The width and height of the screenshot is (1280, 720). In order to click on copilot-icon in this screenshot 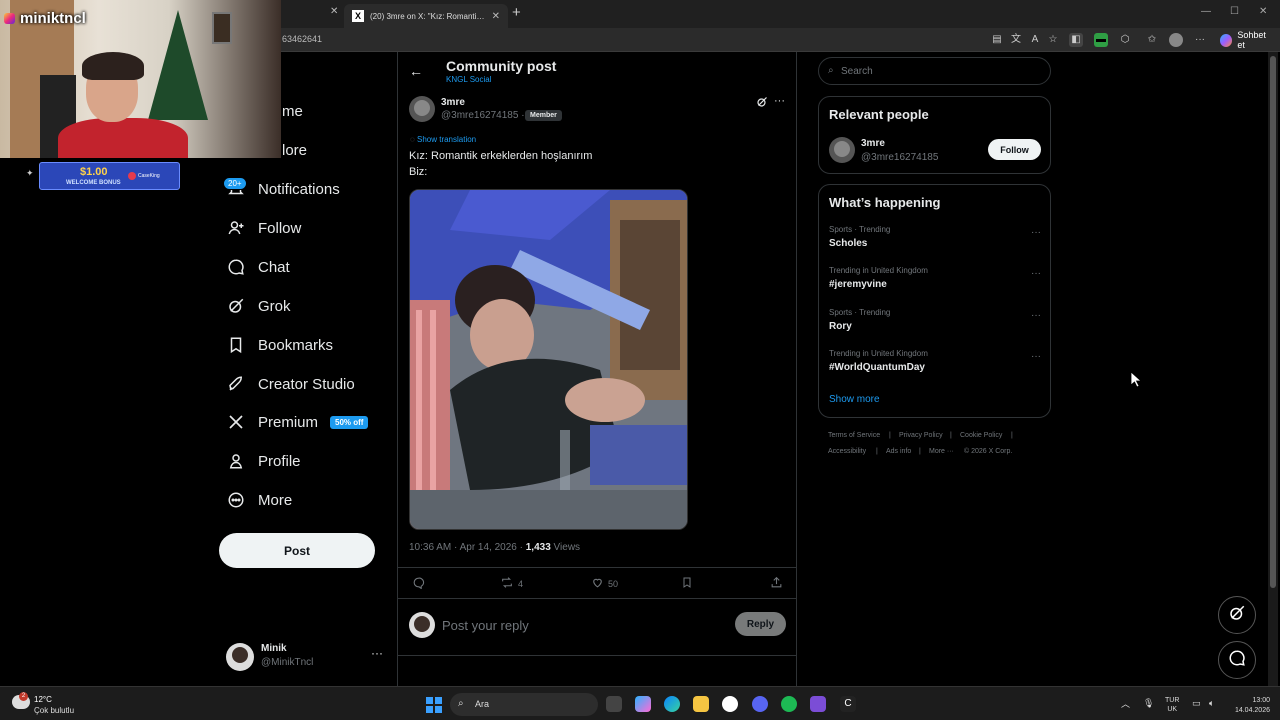, I will do `click(643, 704)`.